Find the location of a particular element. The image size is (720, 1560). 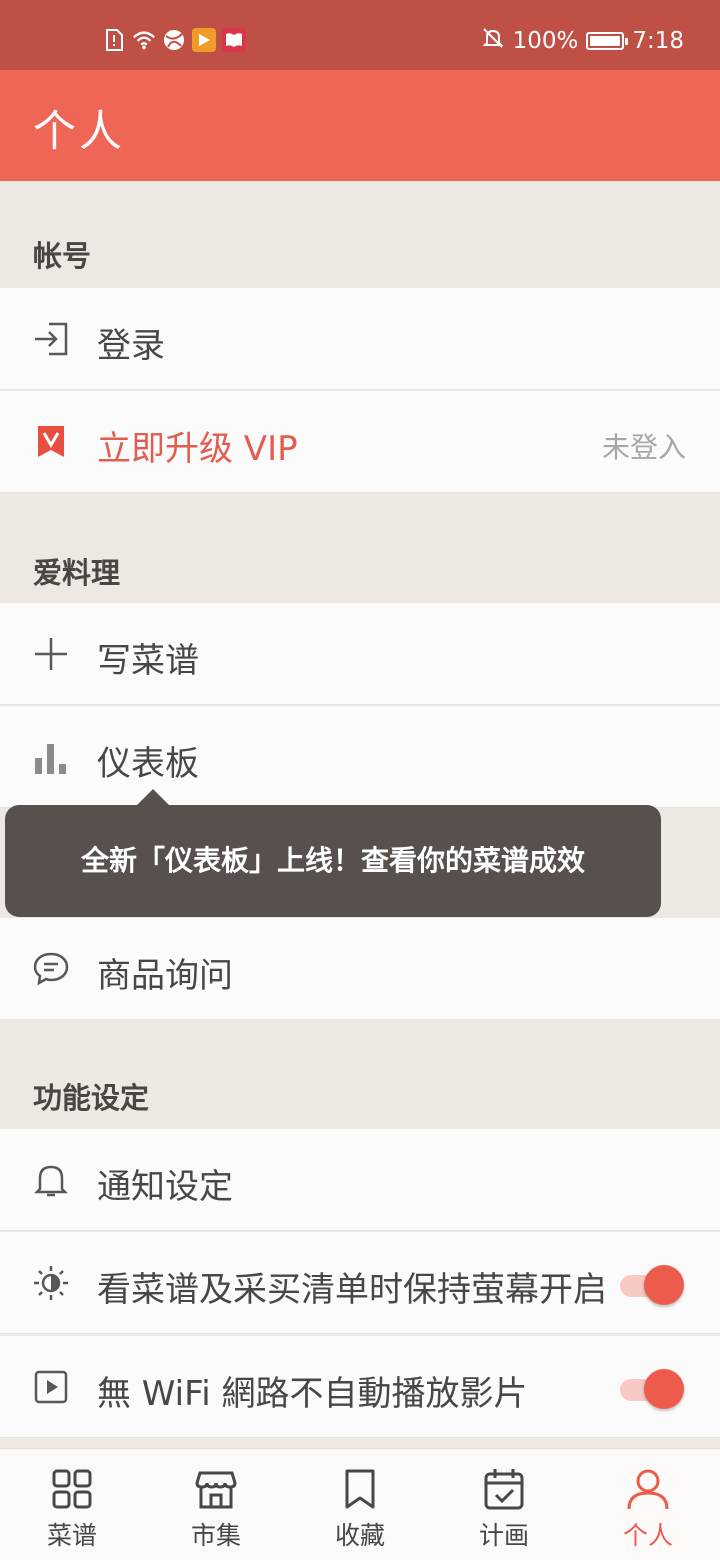

wifi-icon is located at coordinates (144, 40).